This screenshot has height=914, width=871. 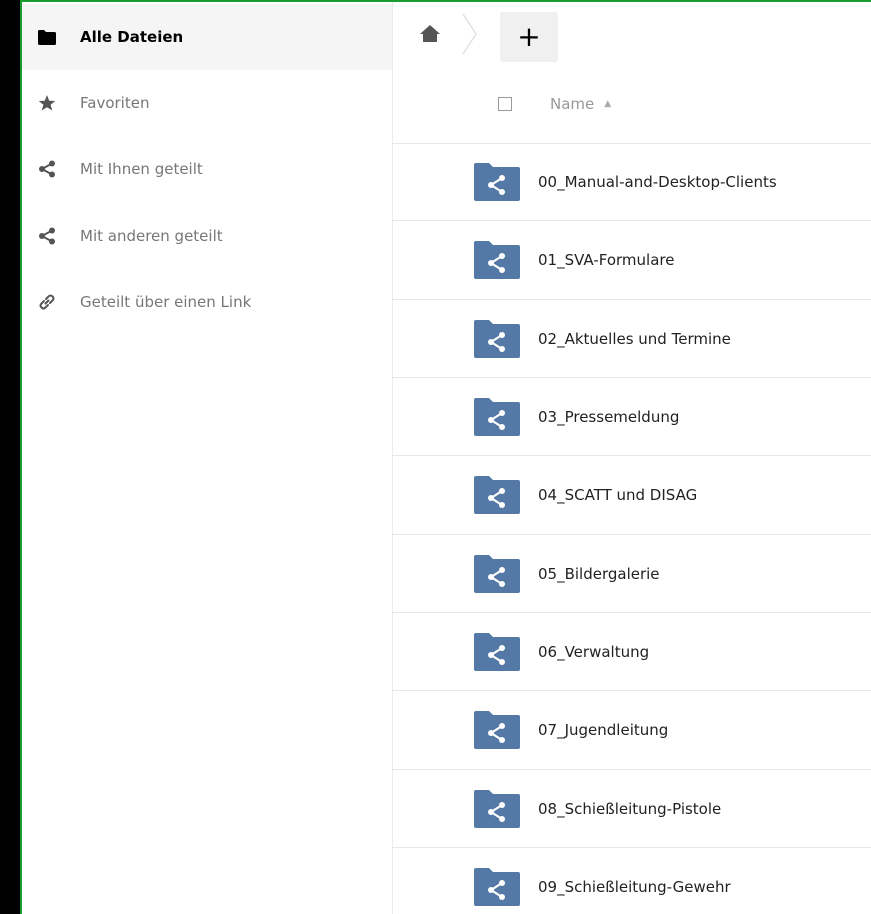 I want to click on sidebar-item-all-files: Alle Dateien, so click(x=207, y=37).